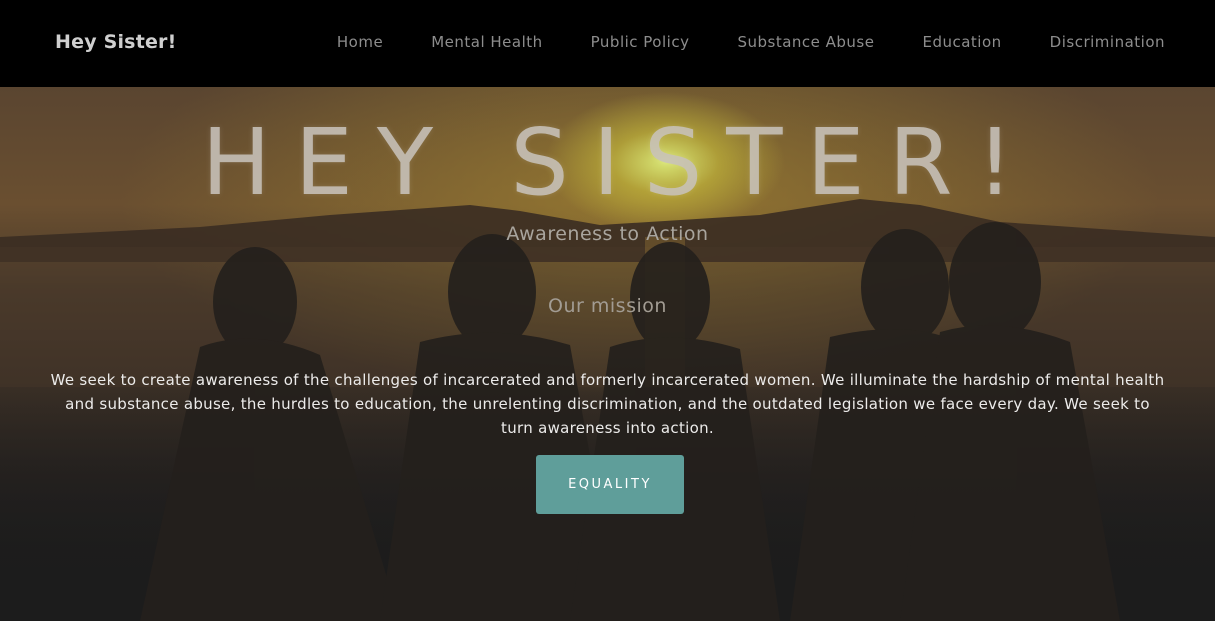 Image resolution: width=1215 pixels, height=621 pixels. Describe the element at coordinates (607, 306) in the screenshot. I see `mission-heading: Our mission` at that location.